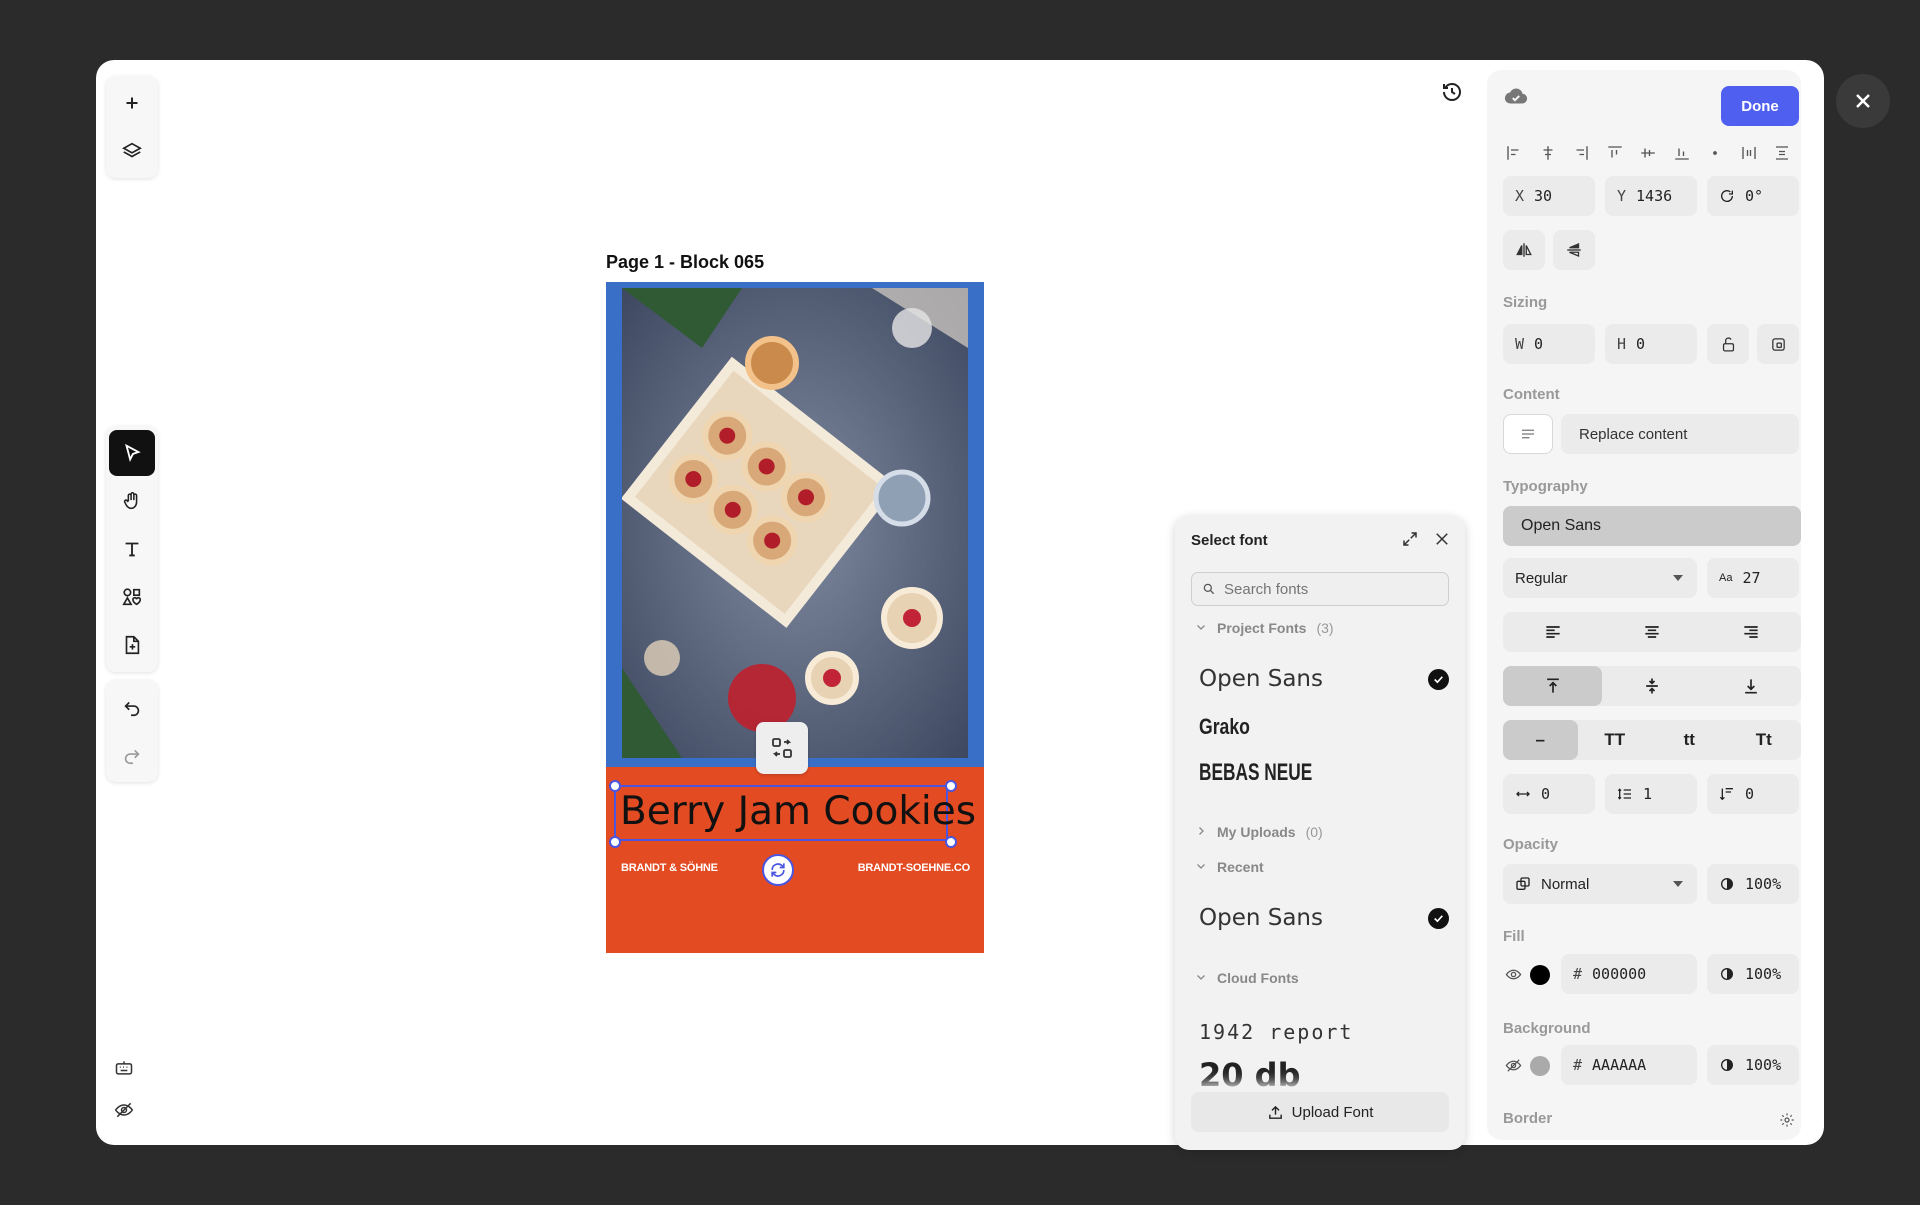 The image size is (1920, 1205). Describe the element at coordinates (1549, 344) in the screenshot. I see `width-field: W 0` at that location.